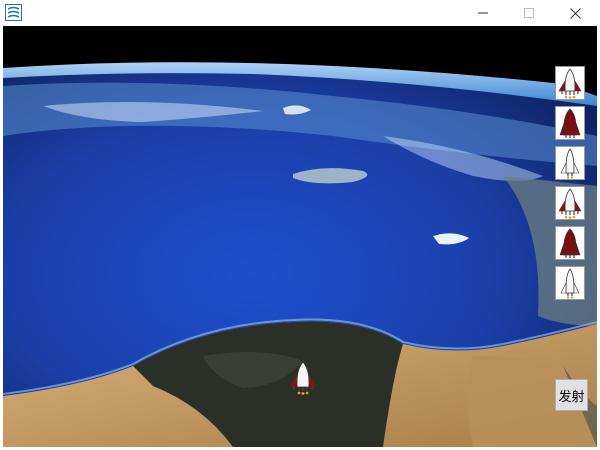 Image resolution: width=600 pixels, height=450 pixels. I want to click on fire-button-label: 发射, so click(571, 397).